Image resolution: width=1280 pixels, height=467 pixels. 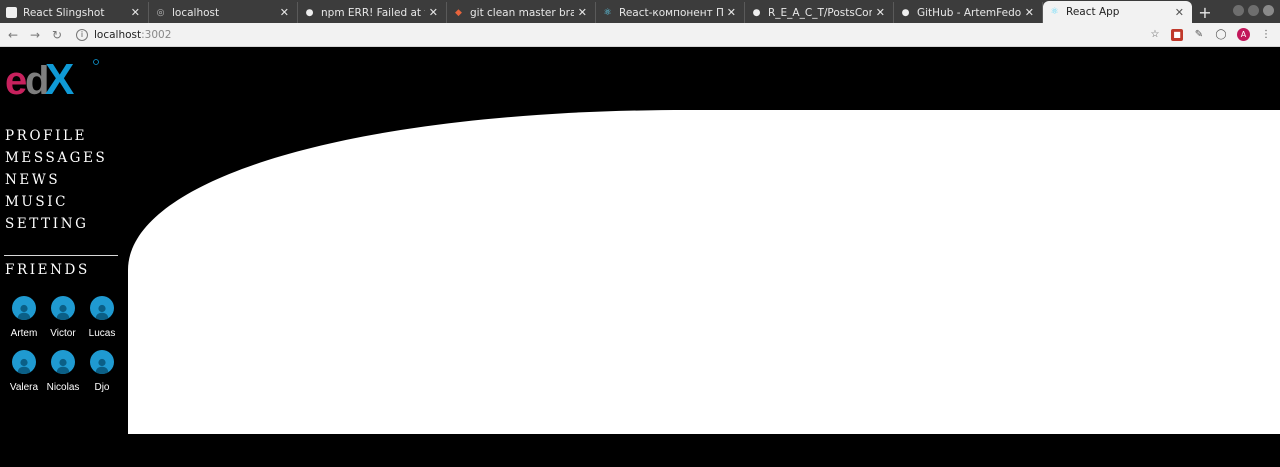 What do you see at coordinates (11, 12) in the screenshot?
I see `square-page-icon` at bounding box center [11, 12].